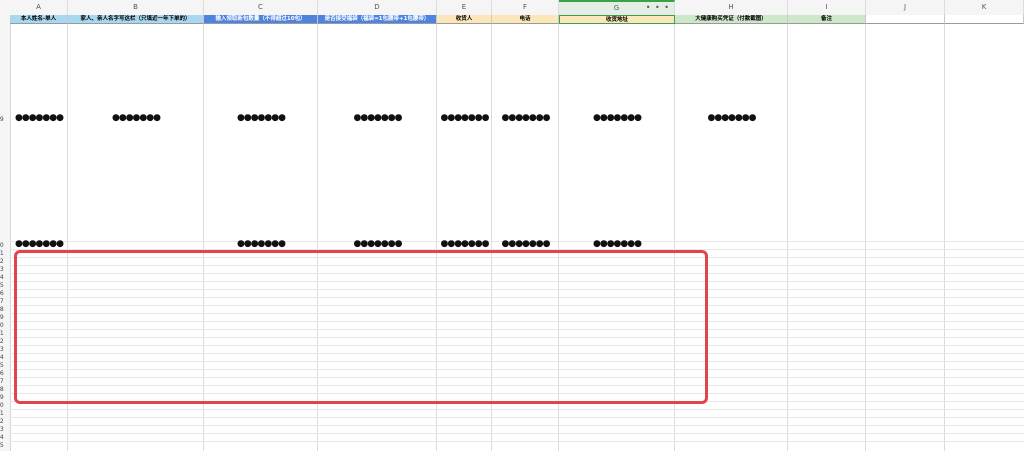  Describe the element at coordinates (5, 406) in the screenshot. I see `row-number: 90` at that location.